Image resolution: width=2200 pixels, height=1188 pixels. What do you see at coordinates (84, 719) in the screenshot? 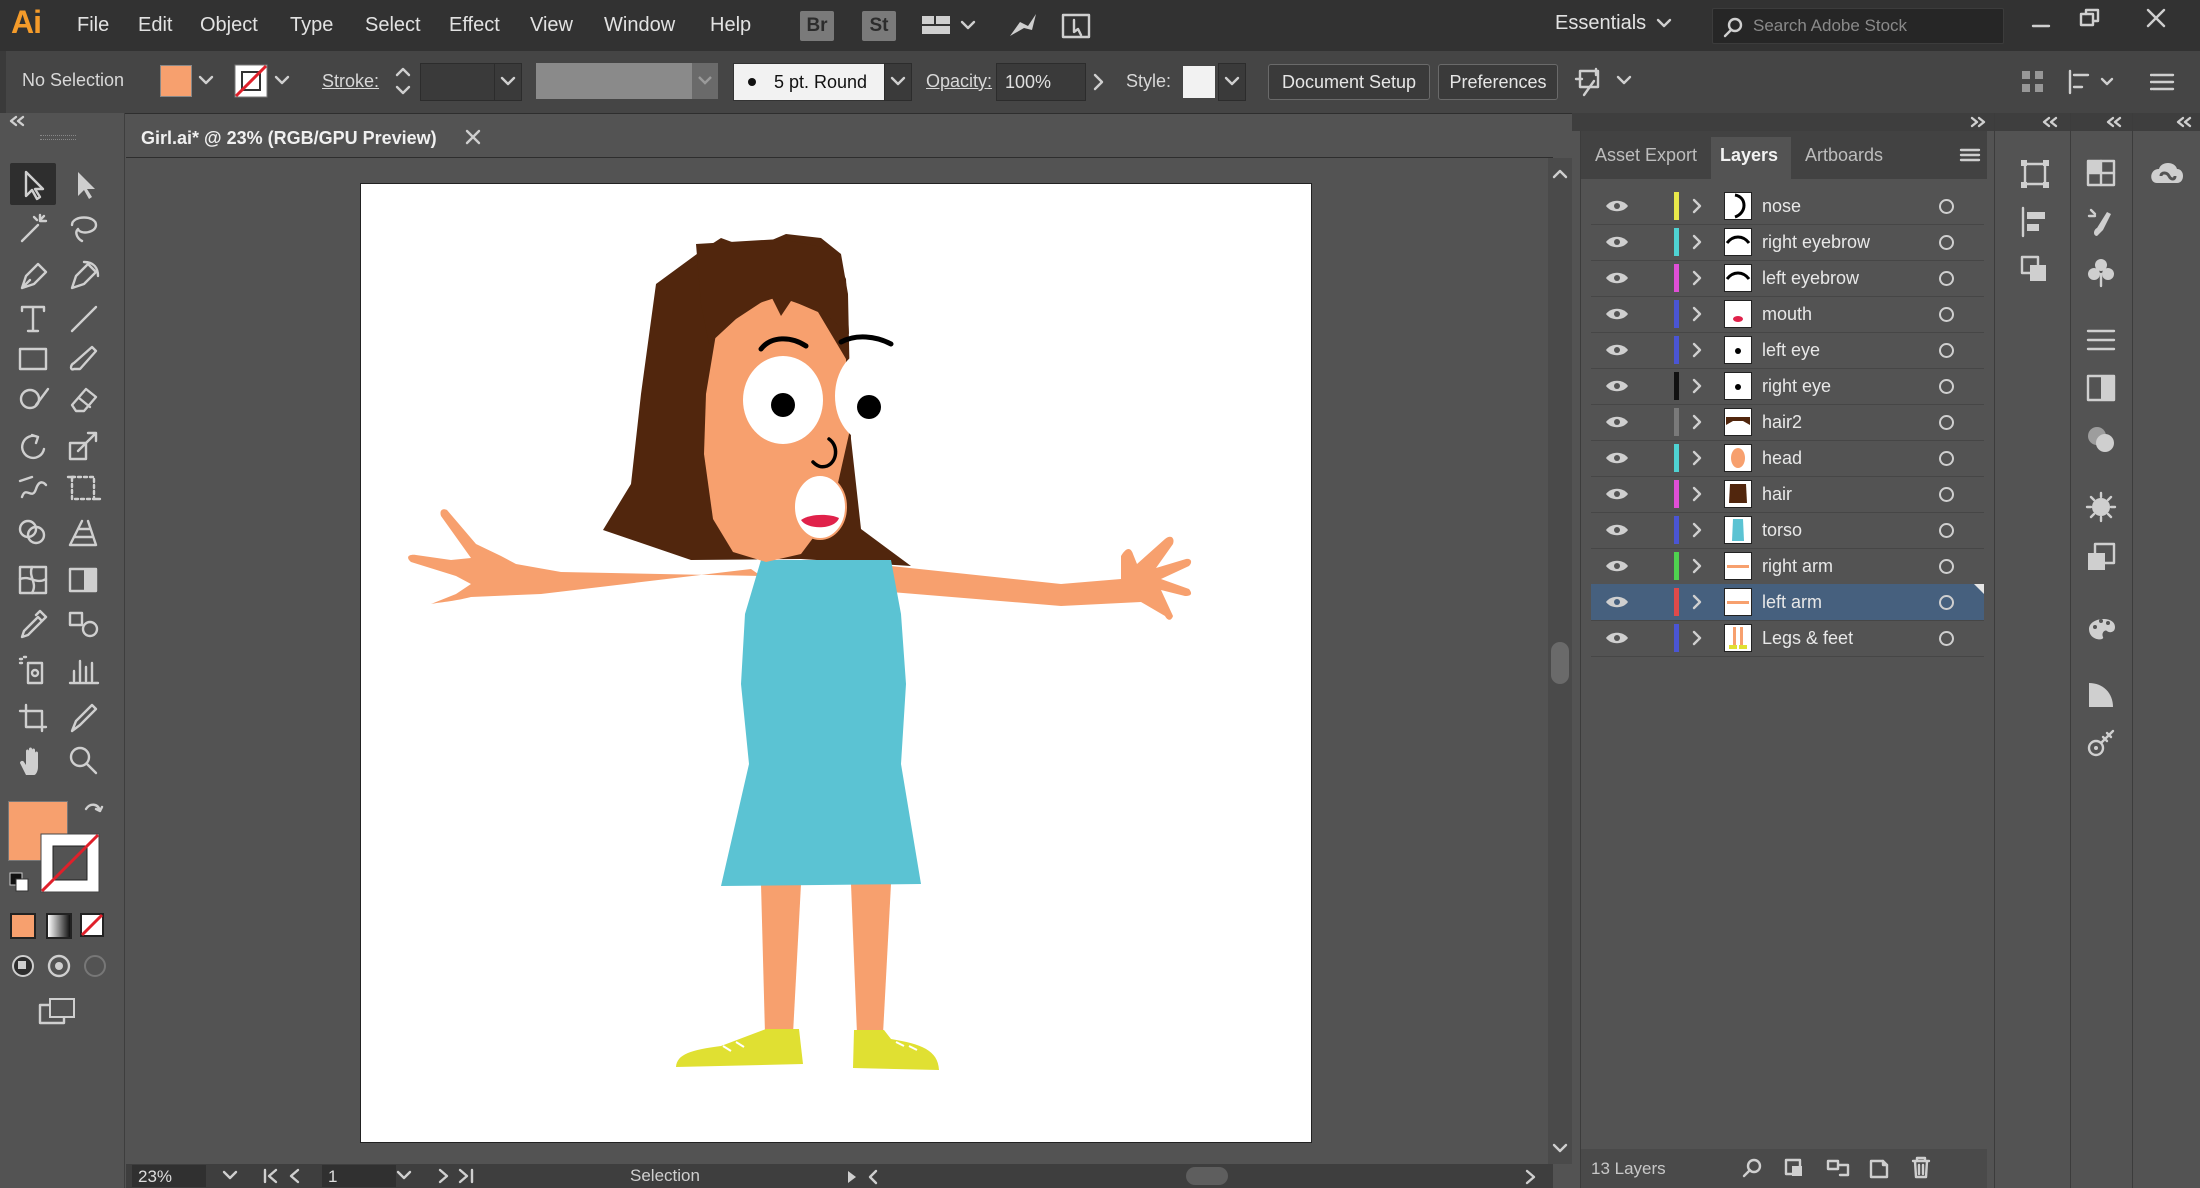
I see `slice-tool-icon` at bounding box center [84, 719].